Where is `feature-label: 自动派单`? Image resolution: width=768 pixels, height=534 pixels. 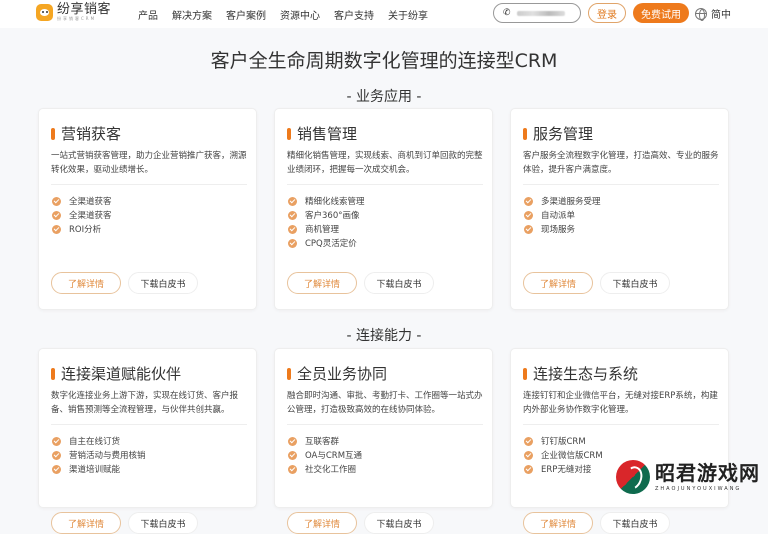
feature-label: 自动派单 is located at coordinates (558, 216).